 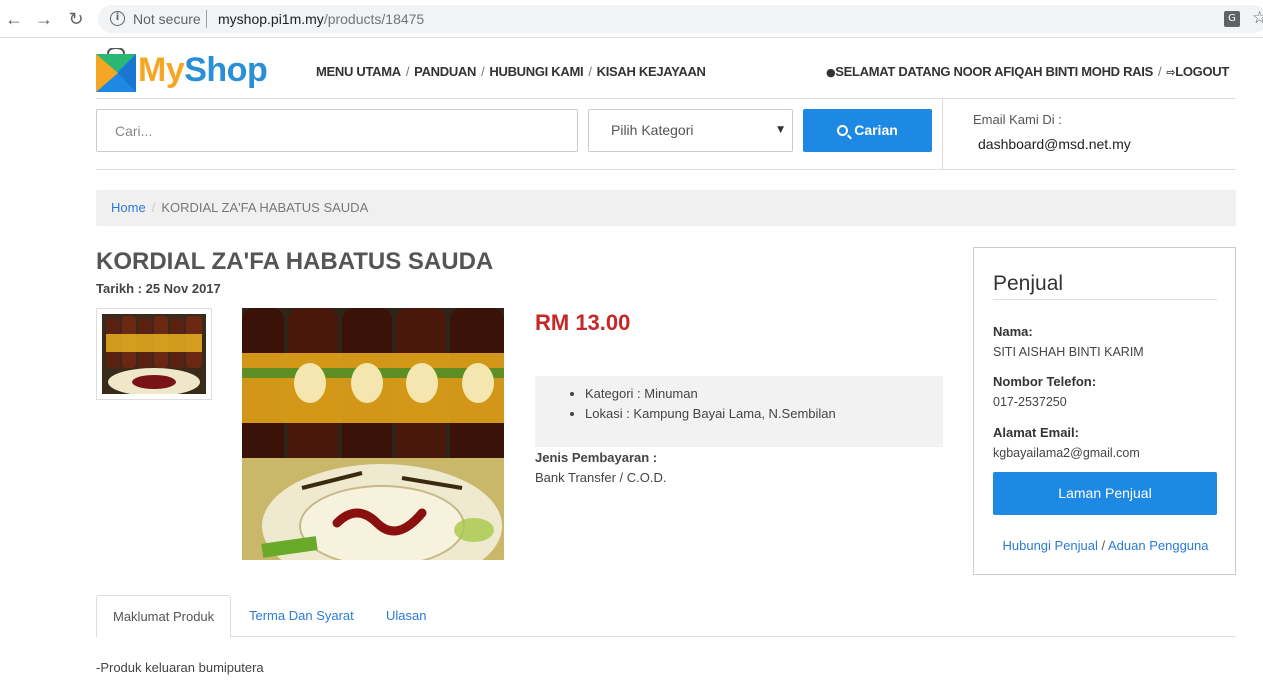 I want to click on search-divider, so click(x=942, y=134).